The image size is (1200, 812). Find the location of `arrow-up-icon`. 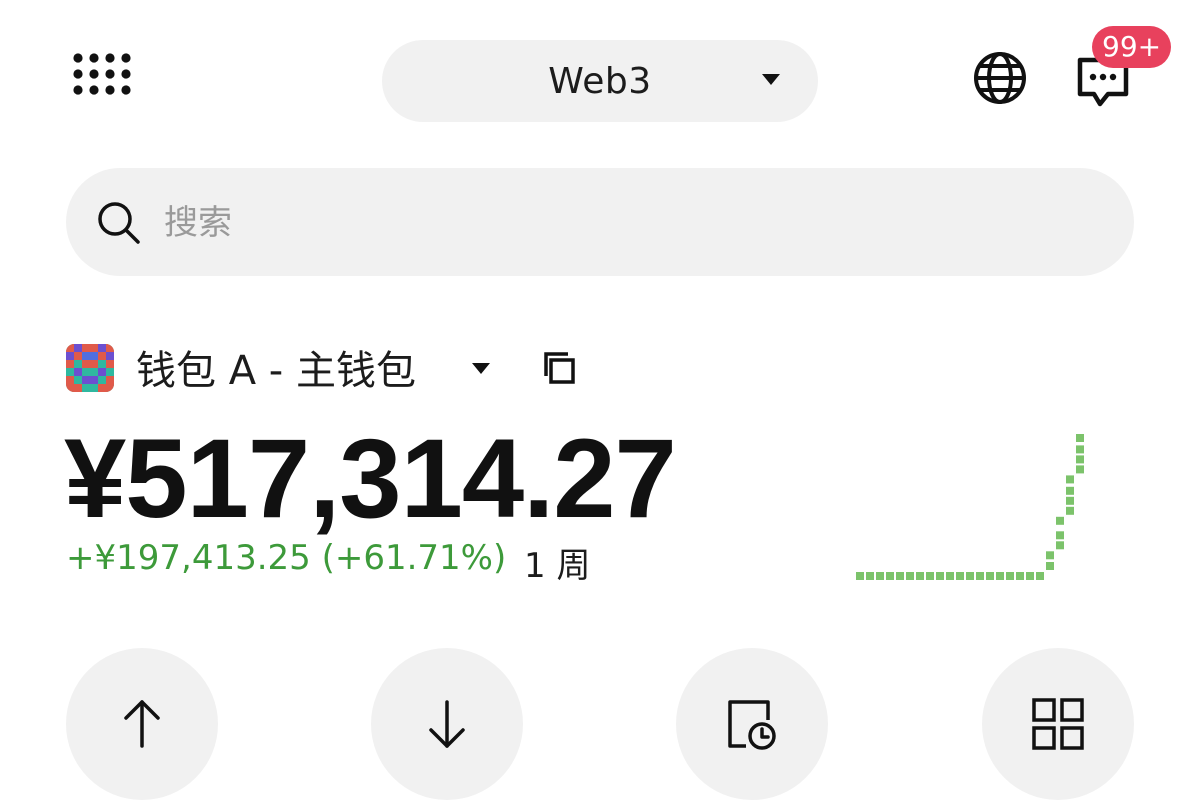

arrow-up-icon is located at coordinates (142, 724).